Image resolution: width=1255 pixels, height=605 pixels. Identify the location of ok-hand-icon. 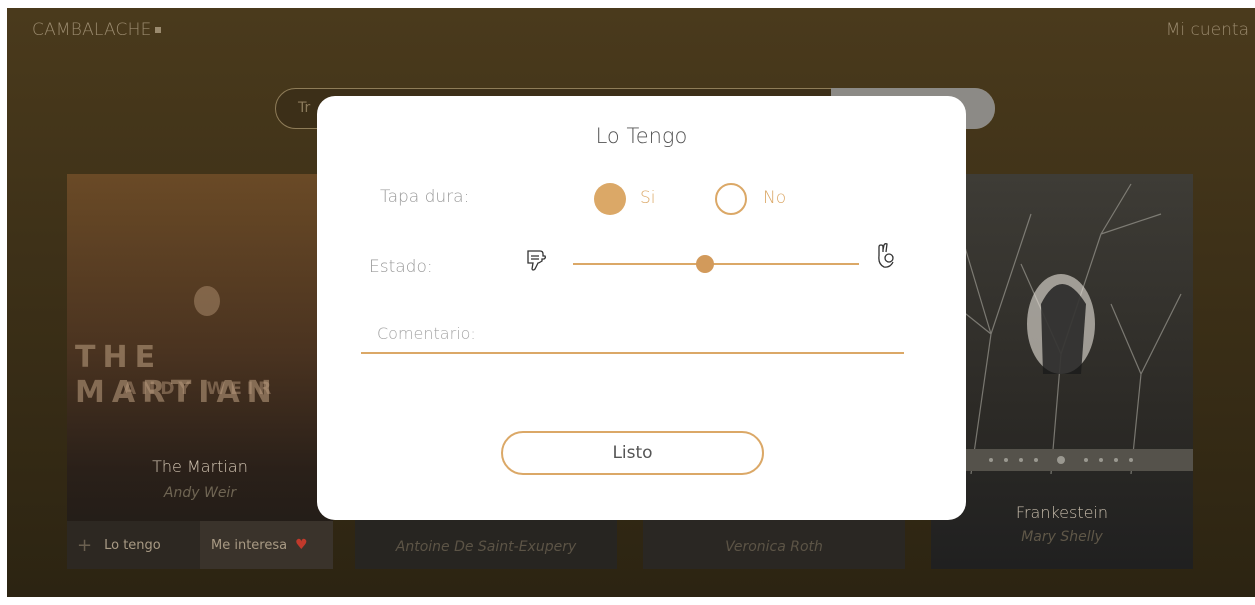
(886, 259).